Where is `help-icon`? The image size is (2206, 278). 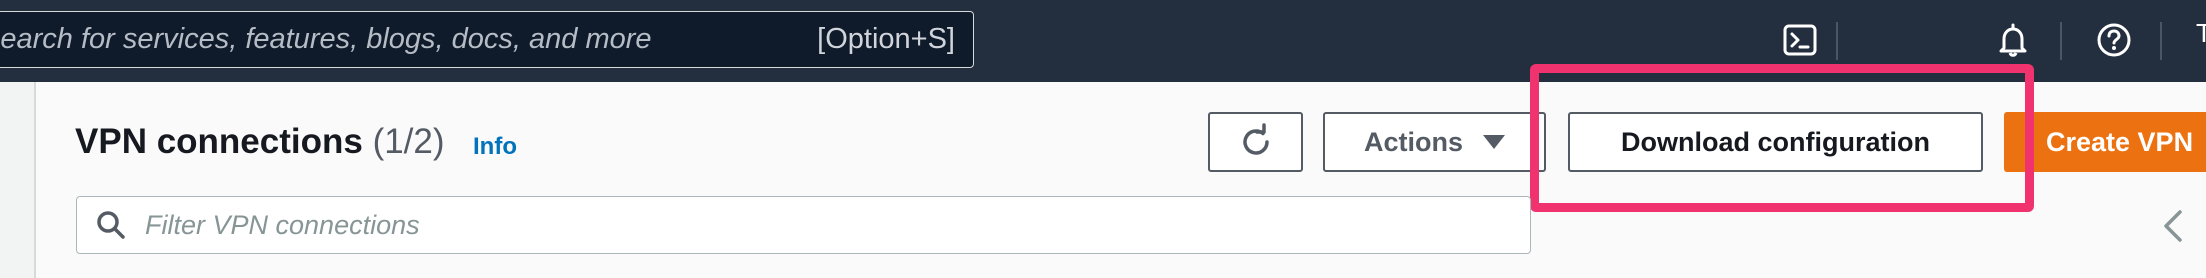
help-icon is located at coordinates (2114, 40).